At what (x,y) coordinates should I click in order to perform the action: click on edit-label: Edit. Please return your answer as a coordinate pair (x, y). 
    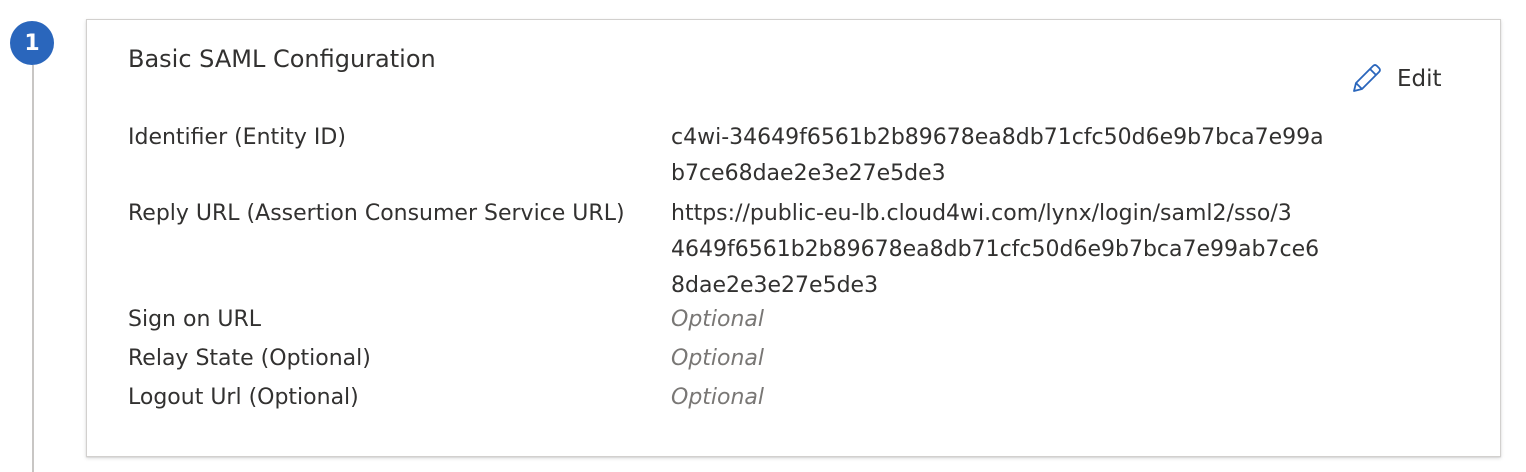
    Looking at the image, I should click on (1419, 79).